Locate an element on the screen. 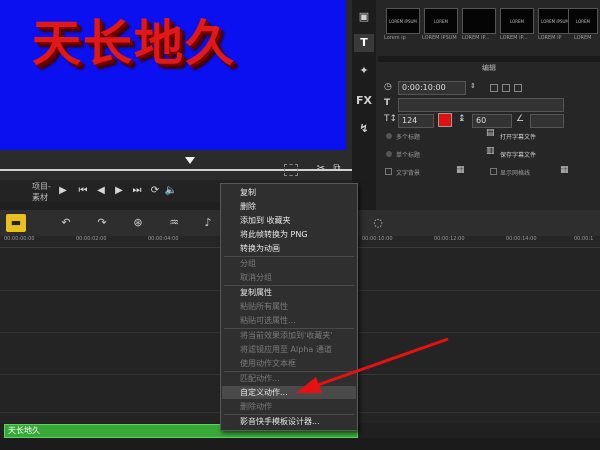 The width and height of the screenshot is (600, 450). menu-item-delete: 删除 is located at coordinates (248, 207).